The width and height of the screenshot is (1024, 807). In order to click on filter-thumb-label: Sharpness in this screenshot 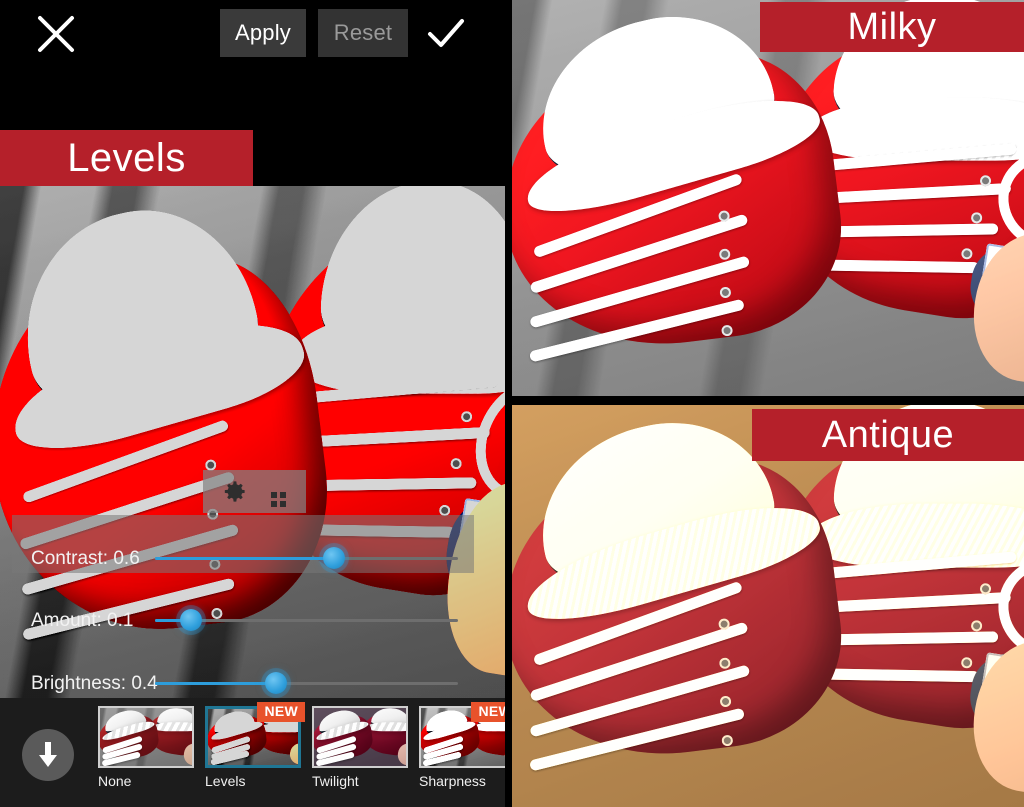, I will do `click(452, 781)`.